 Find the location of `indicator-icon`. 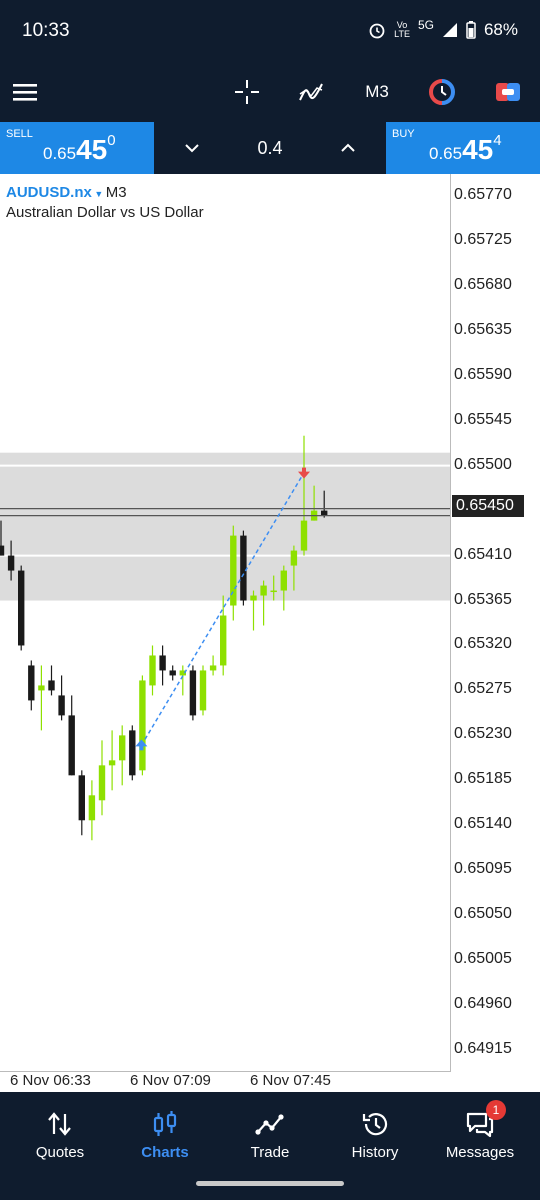

indicator-icon is located at coordinates (311, 92).